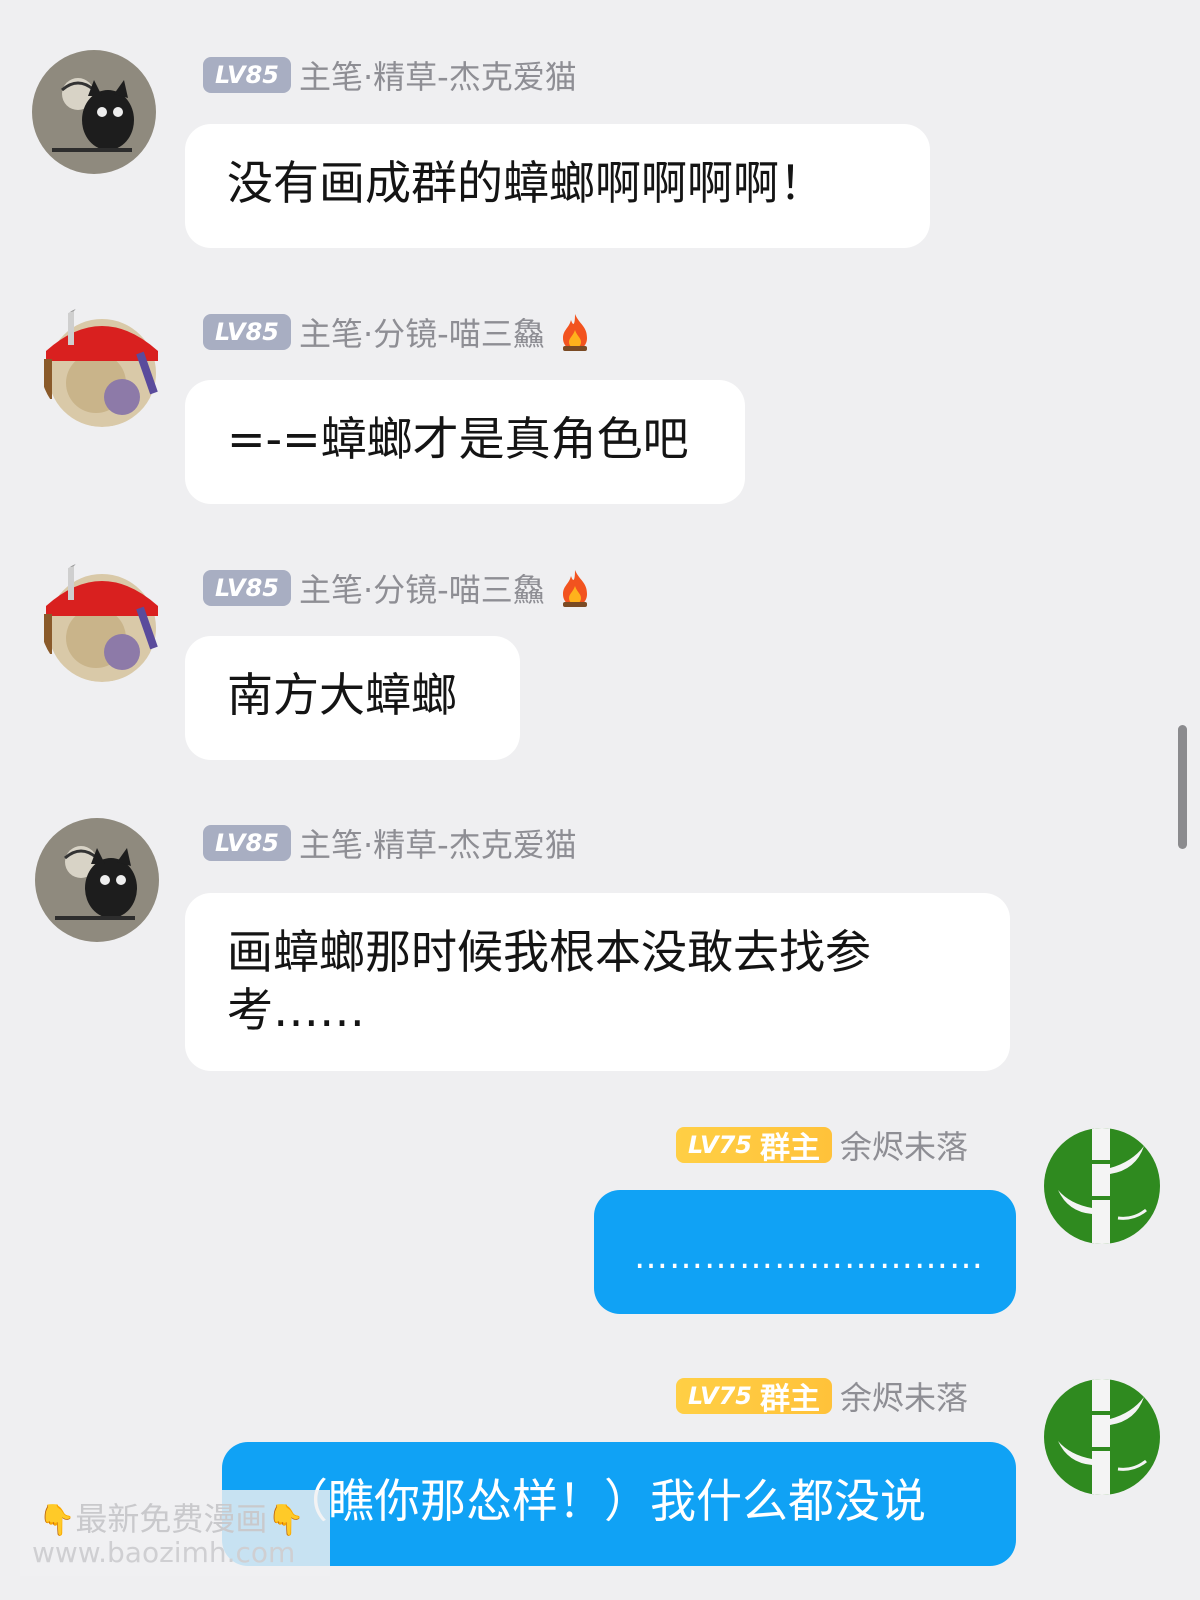 The width and height of the screenshot is (1200, 1600). What do you see at coordinates (342, 695) in the screenshot?
I see `message-text: 南方大蟑螂` at bounding box center [342, 695].